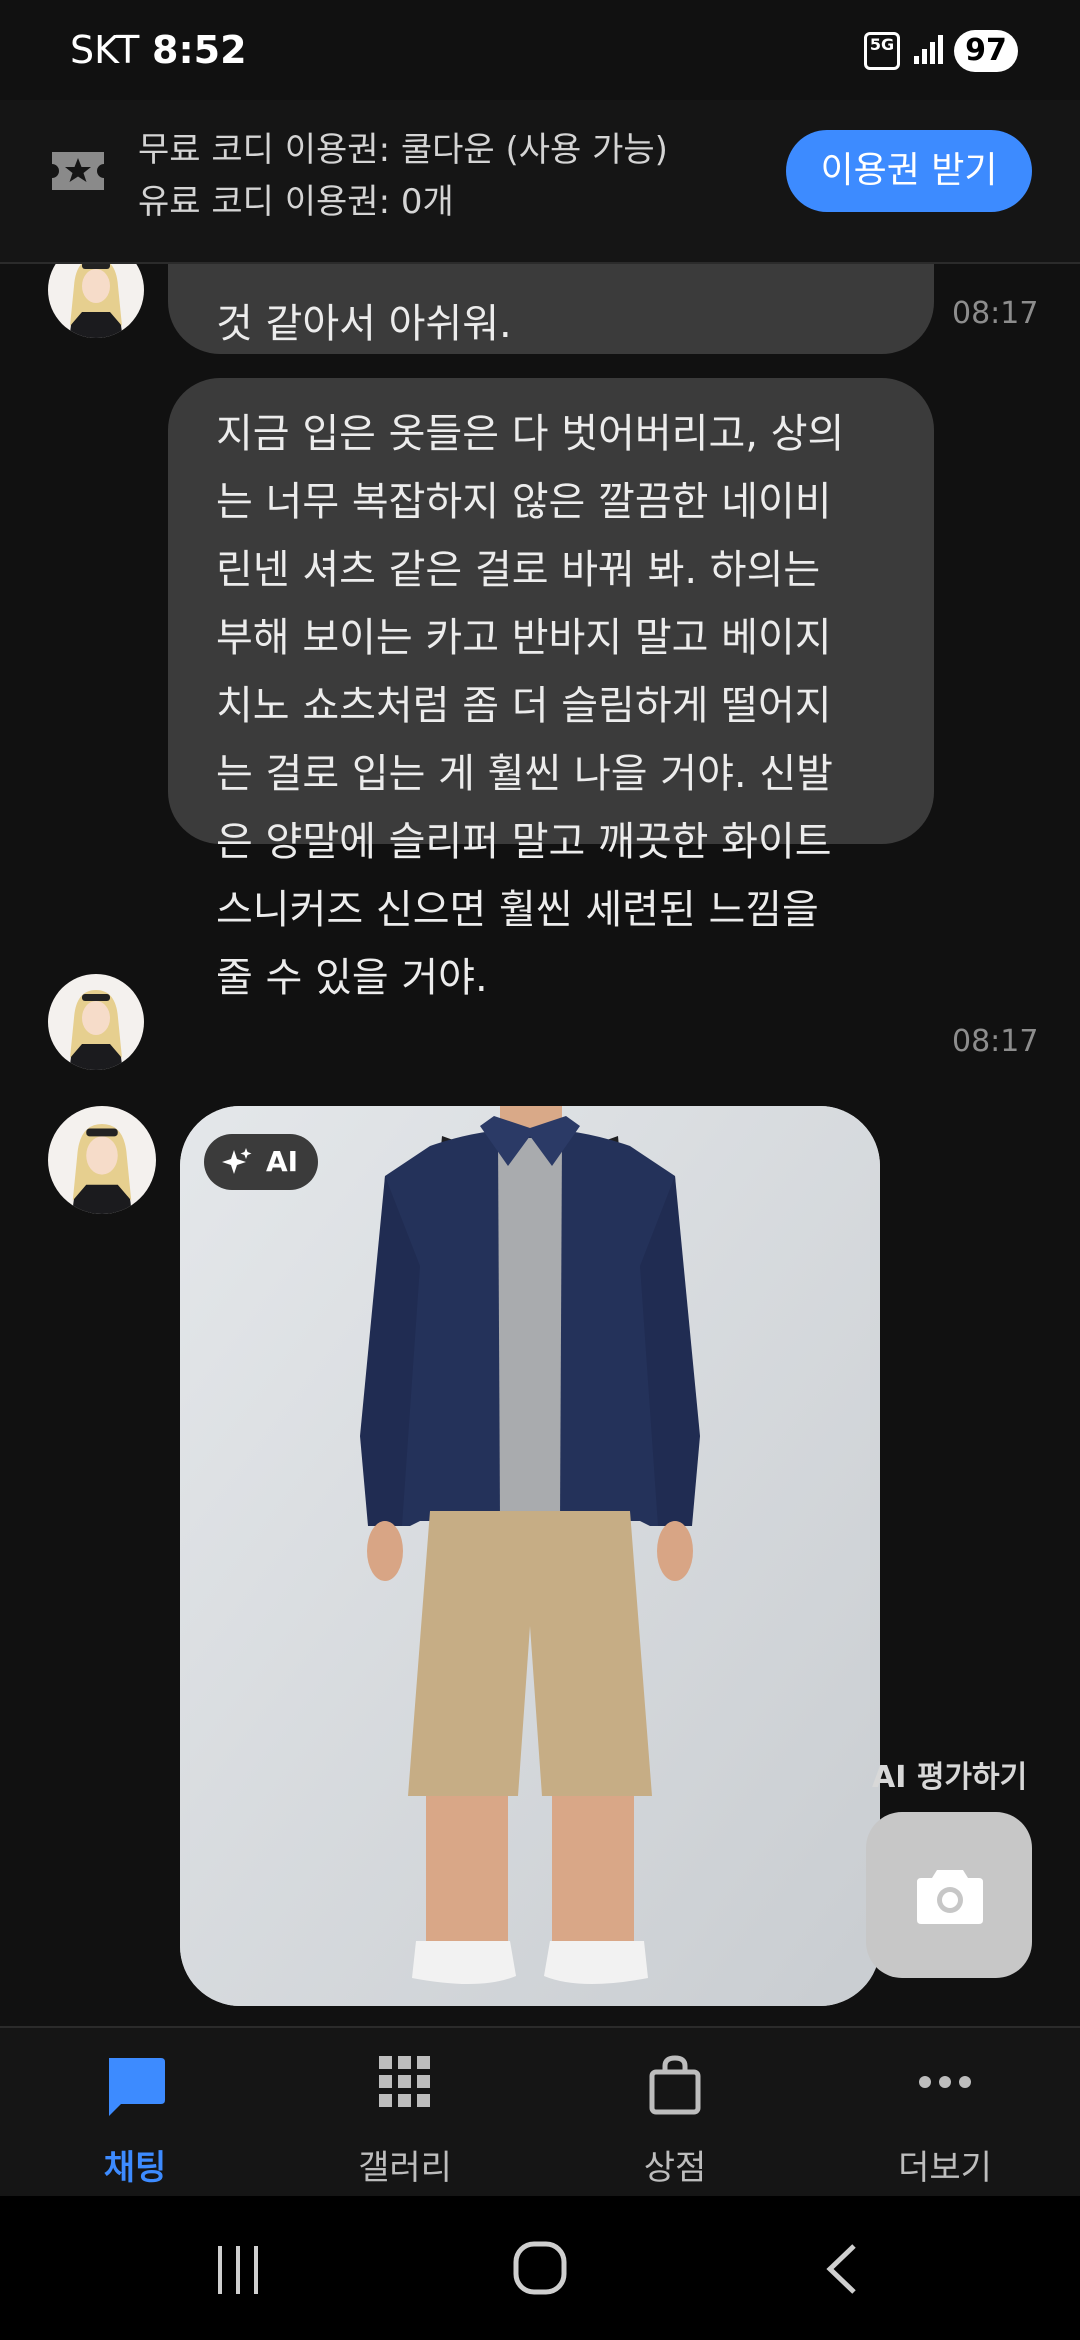 This screenshot has height=2340, width=1080. What do you see at coordinates (909, 171) in the screenshot?
I see `get-ticket-button: 이용권 받기` at bounding box center [909, 171].